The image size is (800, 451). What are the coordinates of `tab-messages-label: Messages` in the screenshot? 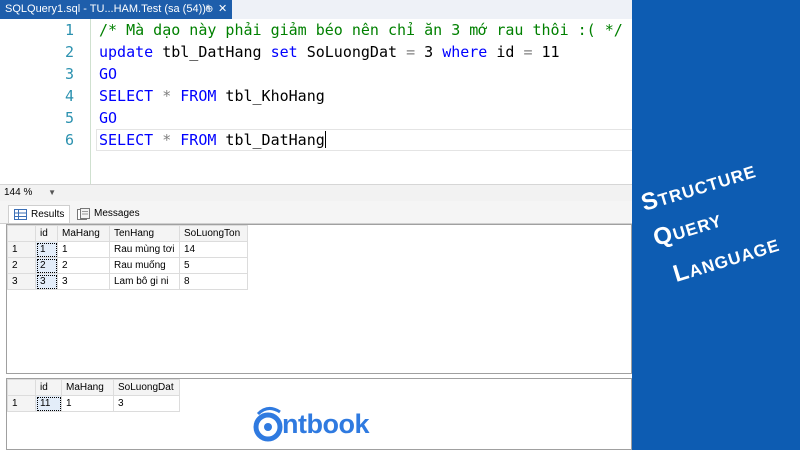 It's located at (117, 213).